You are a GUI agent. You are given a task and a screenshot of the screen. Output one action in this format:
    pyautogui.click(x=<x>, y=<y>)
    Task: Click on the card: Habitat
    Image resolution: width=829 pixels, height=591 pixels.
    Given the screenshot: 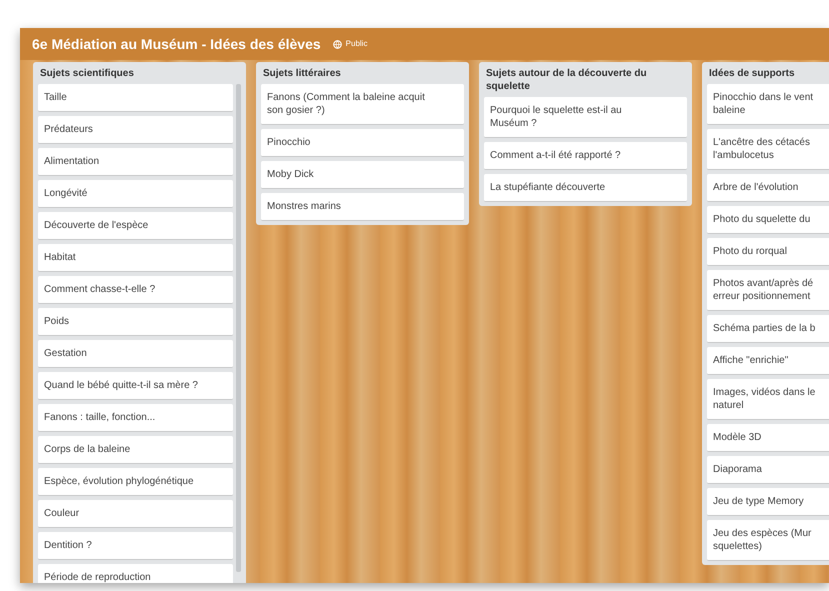 What is the action you would take?
    pyautogui.click(x=135, y=258)
    